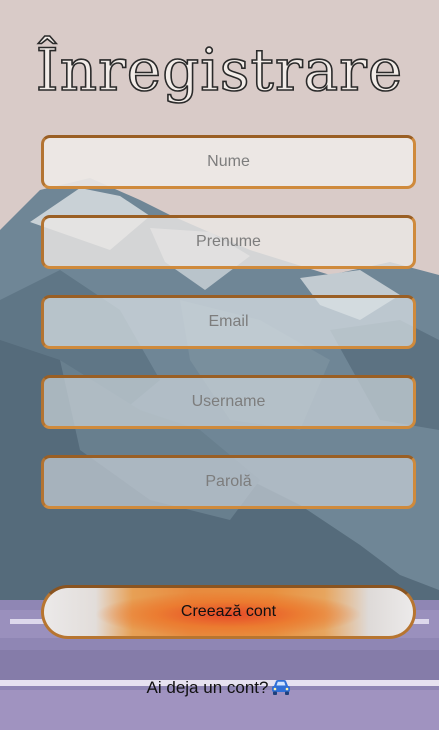 The height and width of the screenshot is (730, 439). I want to click on username-input, so click(228, 402).